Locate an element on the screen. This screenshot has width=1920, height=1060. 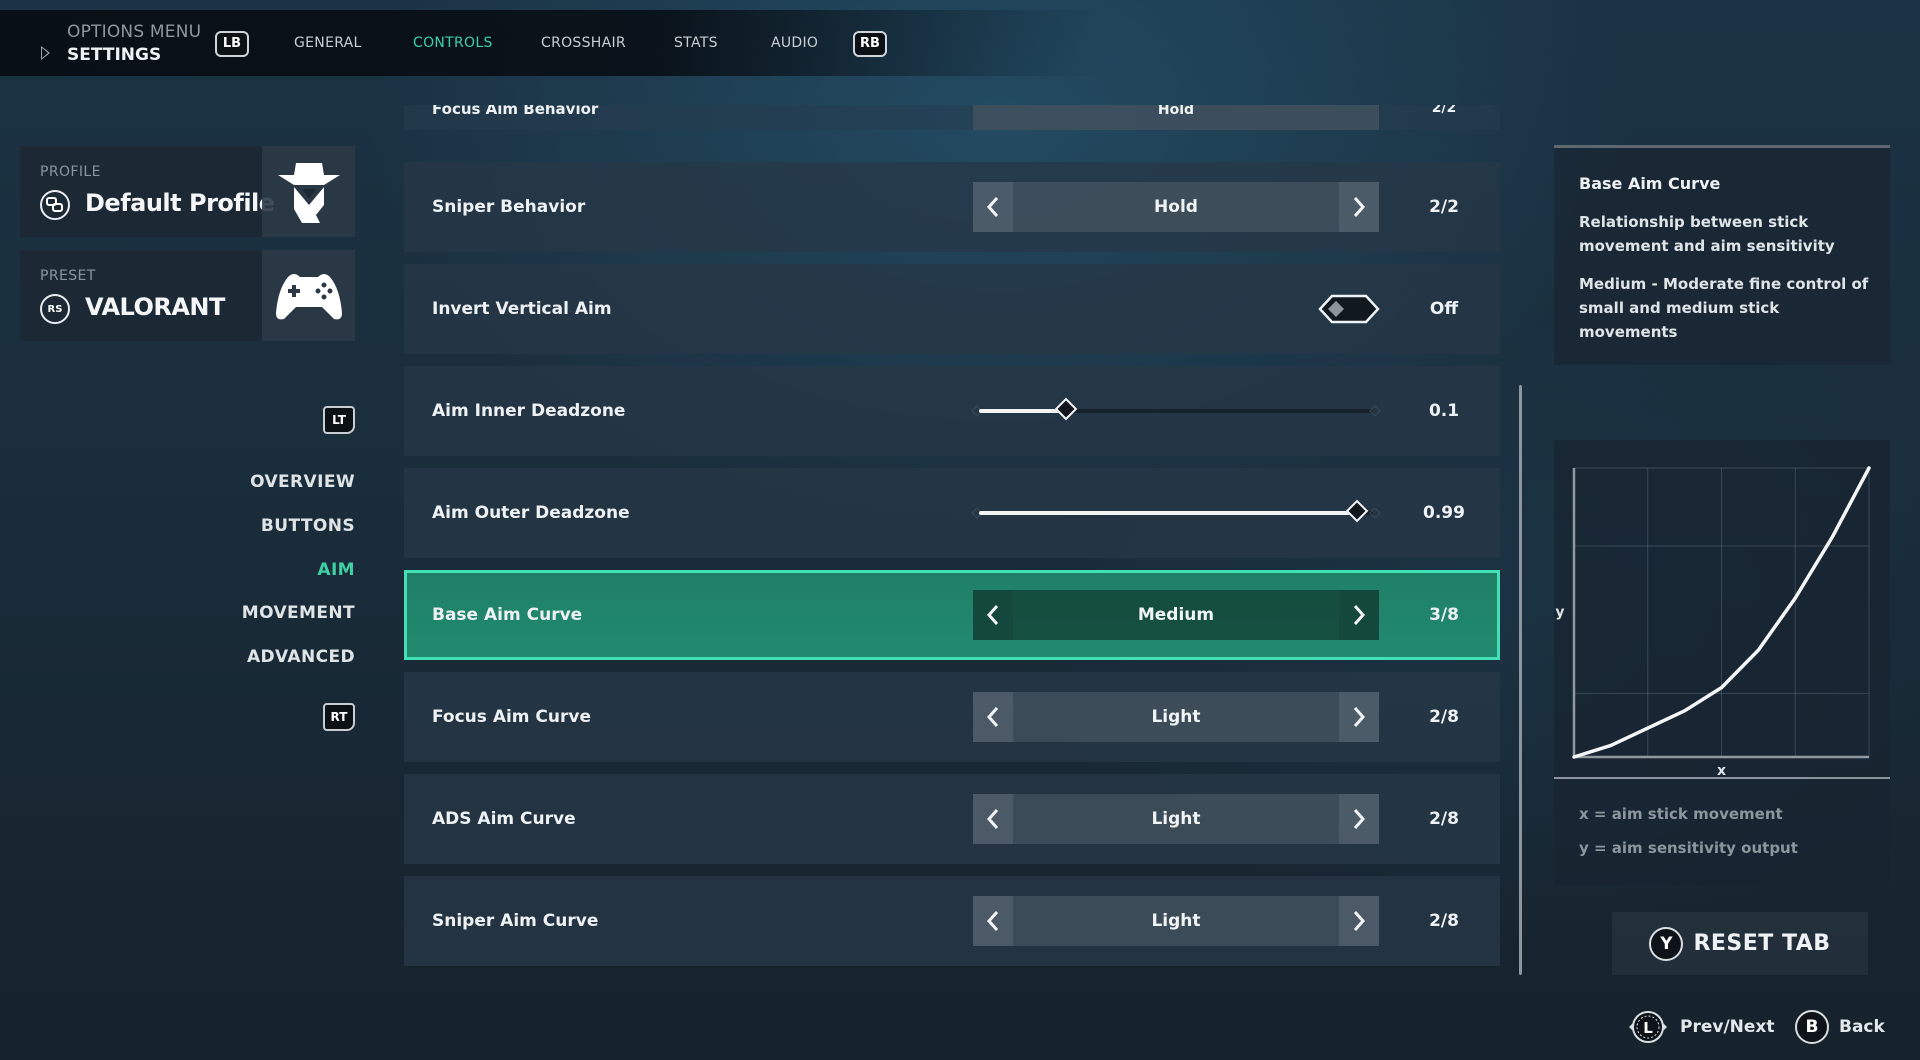
profile-switch-icon is located at coordinates (55, 205).